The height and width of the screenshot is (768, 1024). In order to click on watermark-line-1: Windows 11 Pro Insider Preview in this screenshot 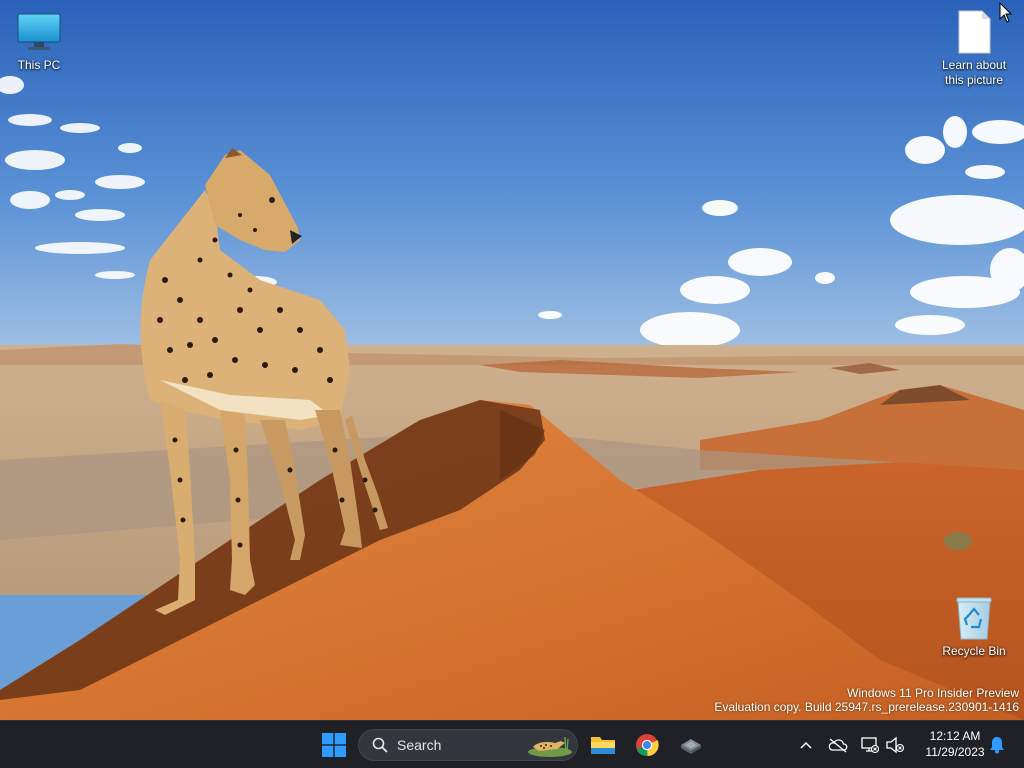, I will do `click(933, 693)`.